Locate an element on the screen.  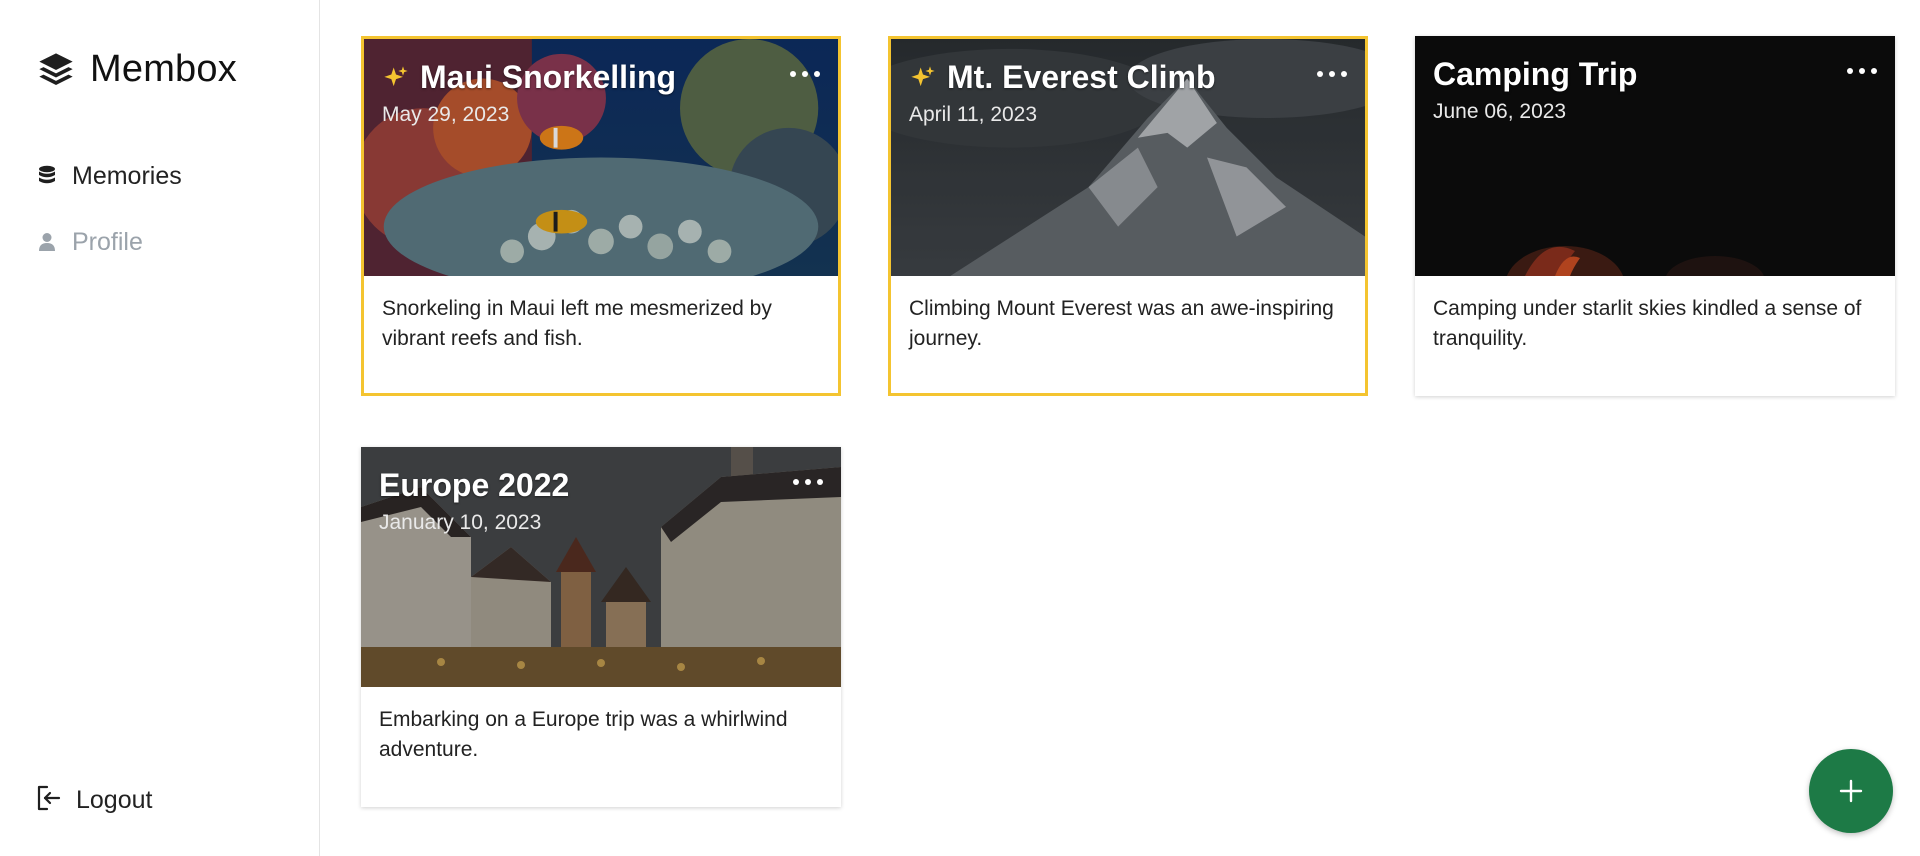
memory-date: April 11, 2023 is located at coordinates (973, 114).